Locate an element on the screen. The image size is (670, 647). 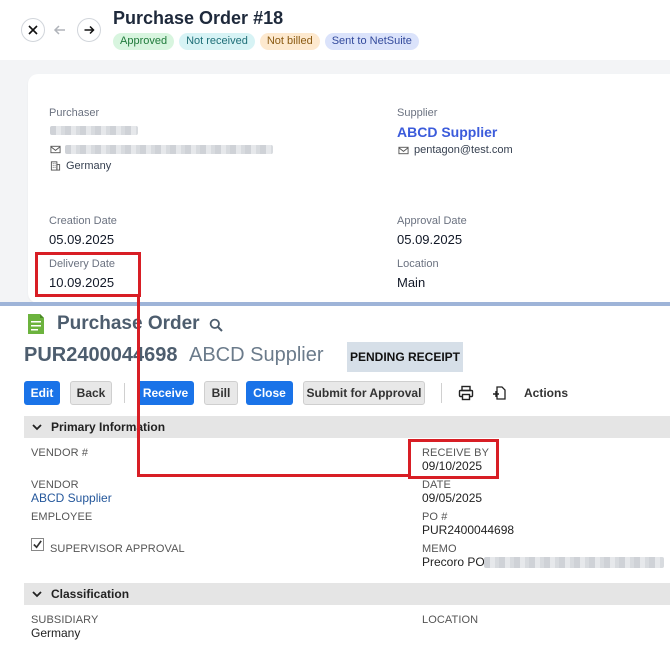
prev-button is located at coordinates (60, 30).